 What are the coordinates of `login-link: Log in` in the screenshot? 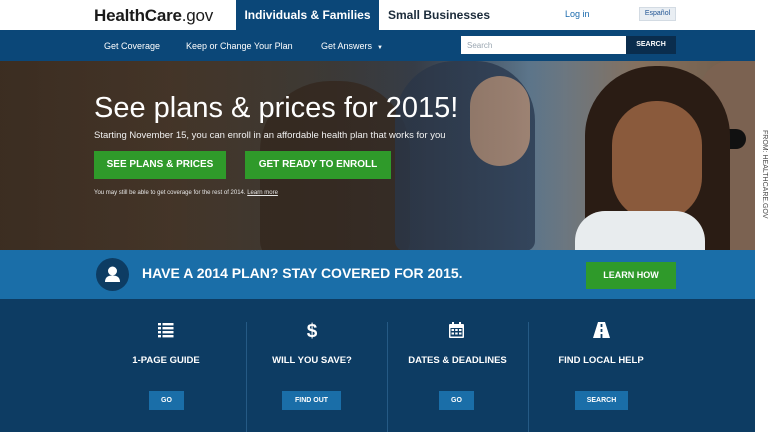 It's located at (577, 14).